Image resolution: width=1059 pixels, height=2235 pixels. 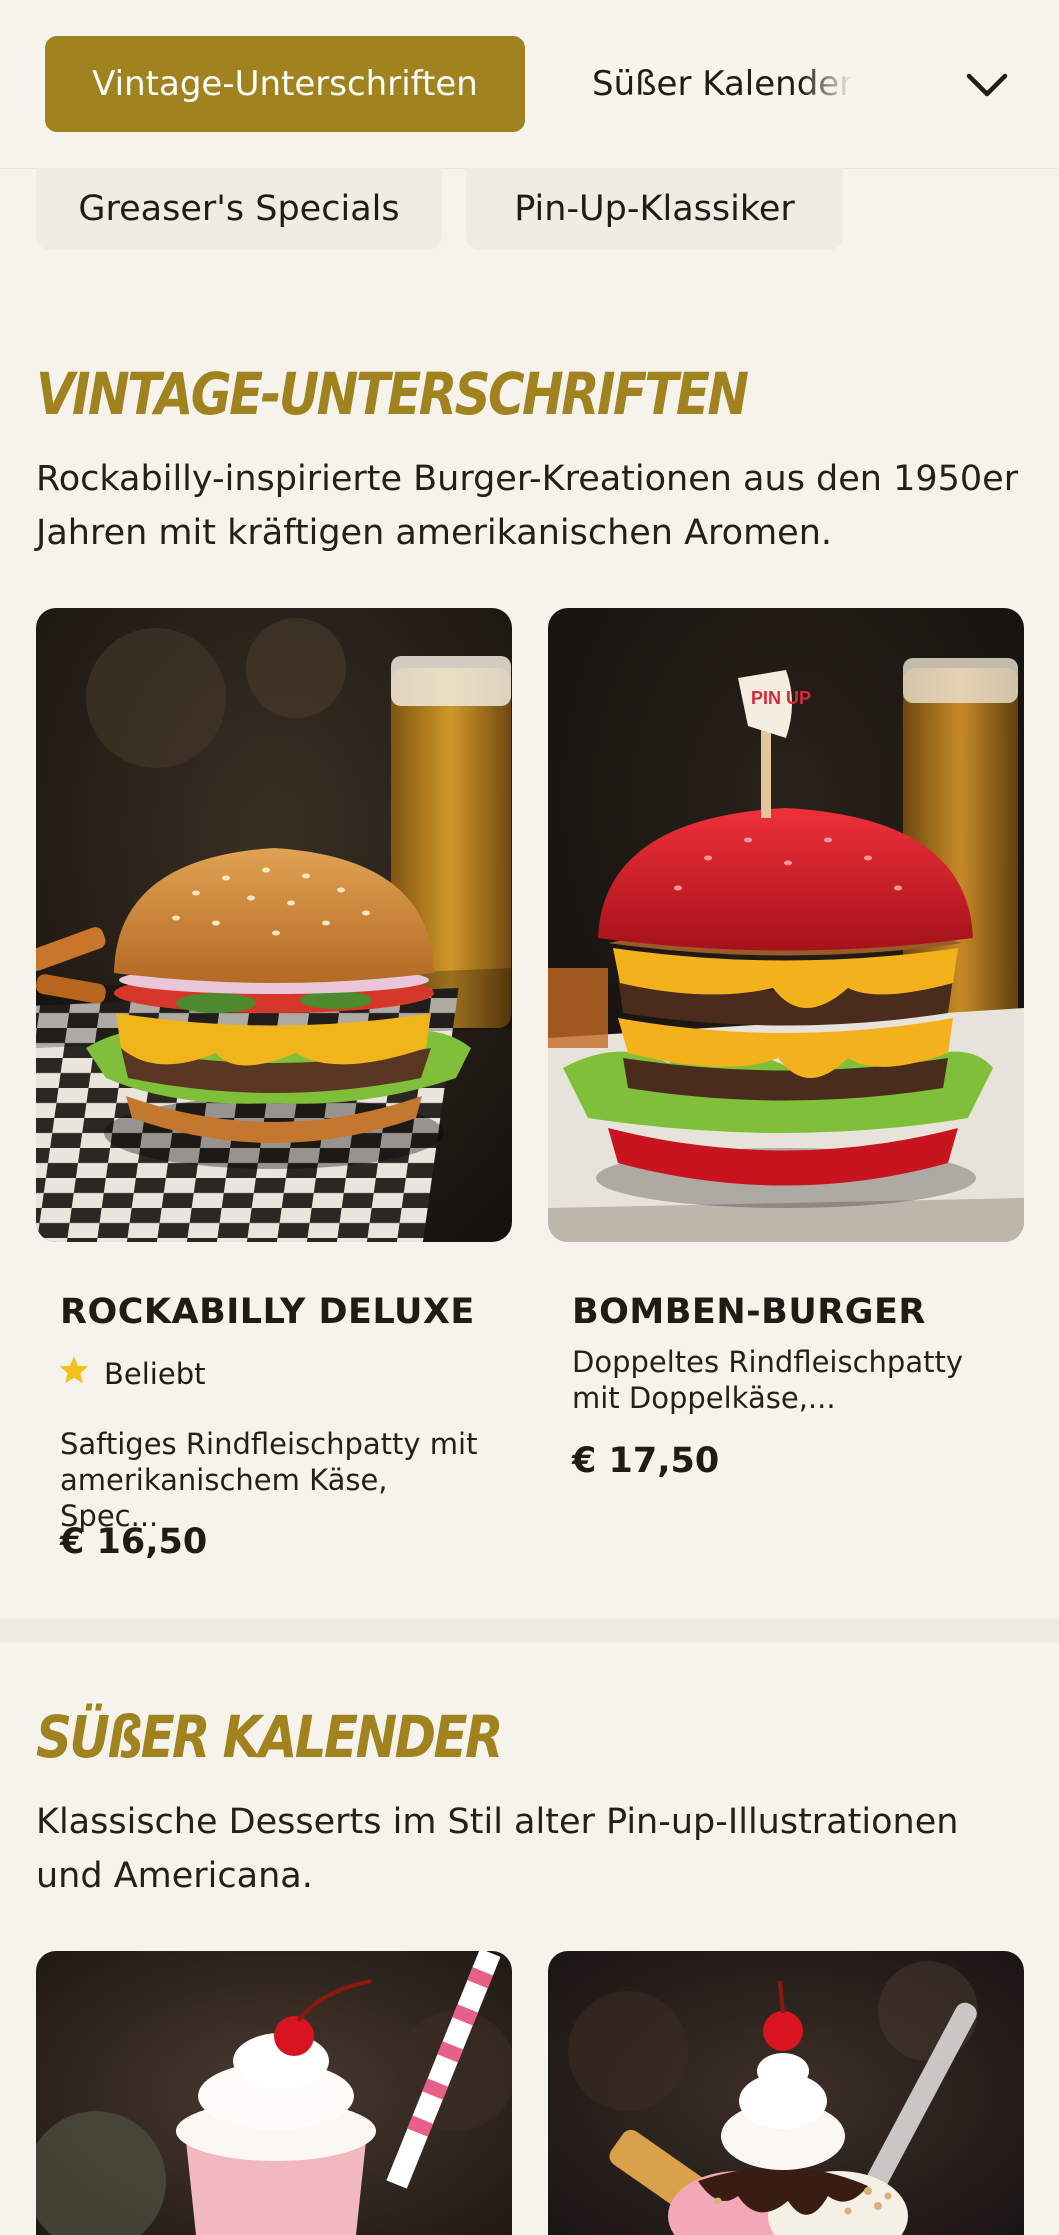 I want to click on item-price: € 17,50, so click(x=646, y=1461).